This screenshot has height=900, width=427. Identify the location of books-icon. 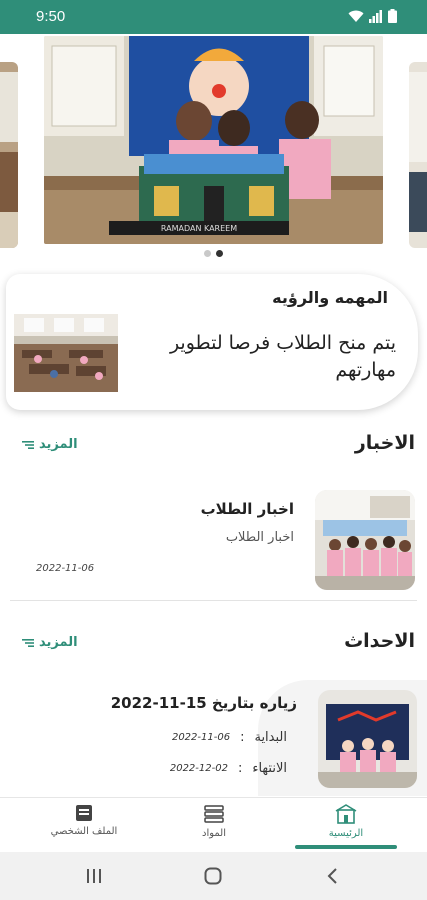
(214, 814).